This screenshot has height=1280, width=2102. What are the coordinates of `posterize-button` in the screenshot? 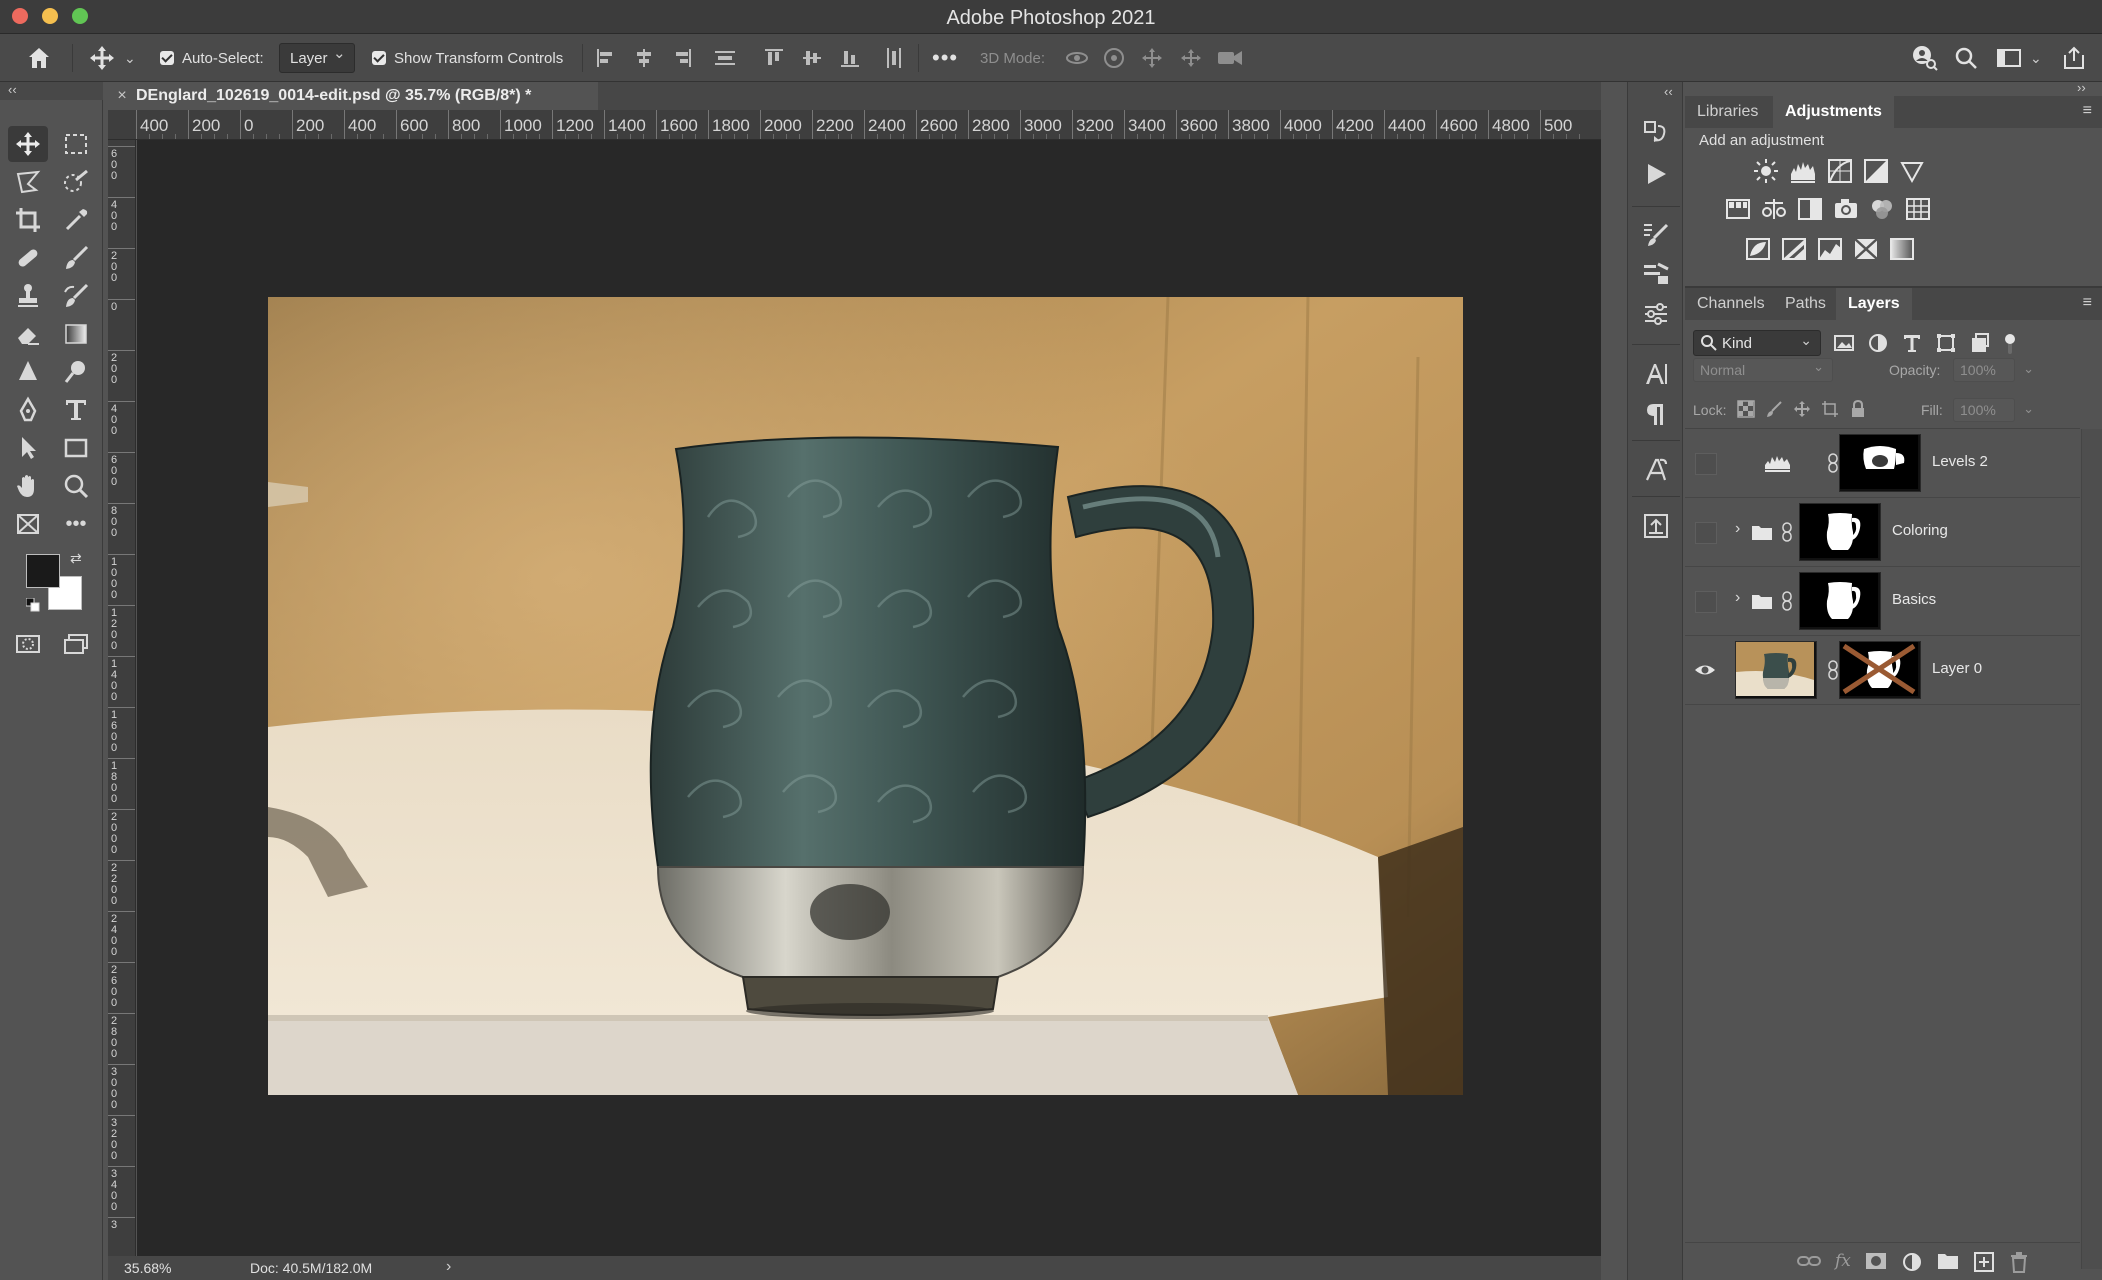 It's located at (1794, 249).